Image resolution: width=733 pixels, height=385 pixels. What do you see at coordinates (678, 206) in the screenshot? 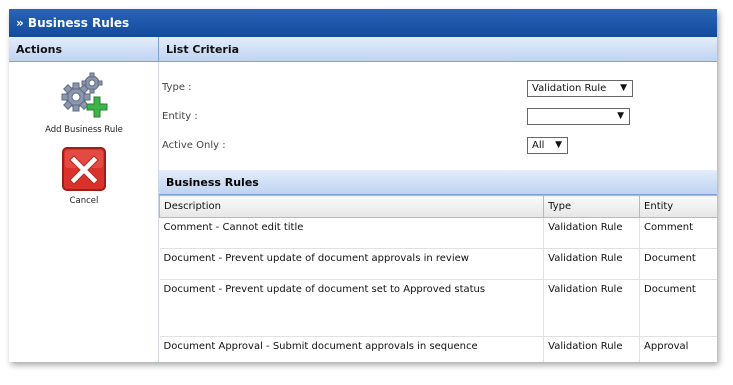
I see `column-header-entity: Entity` at bounding box center [678, 206].